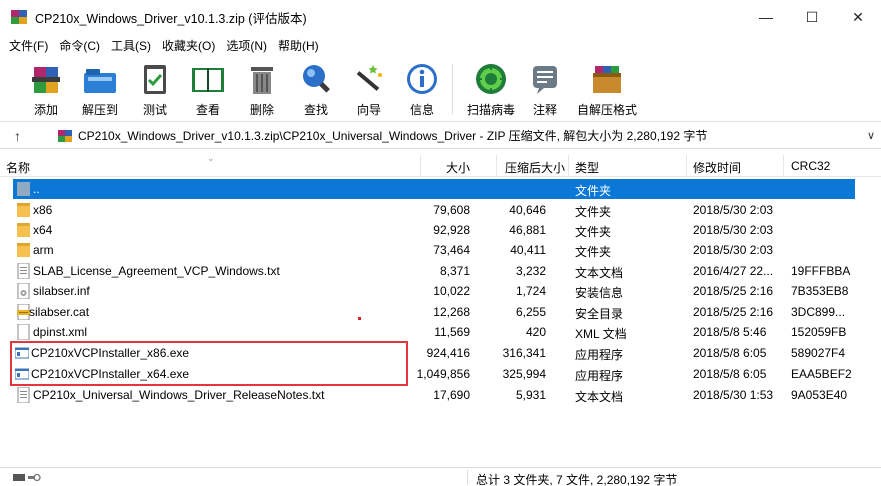  Describe the element at coordinates (440, 250) in the screenshot. I see `table-row: arm 73,464 40,411 文件夹 2018/5/30 2:03` at that location.